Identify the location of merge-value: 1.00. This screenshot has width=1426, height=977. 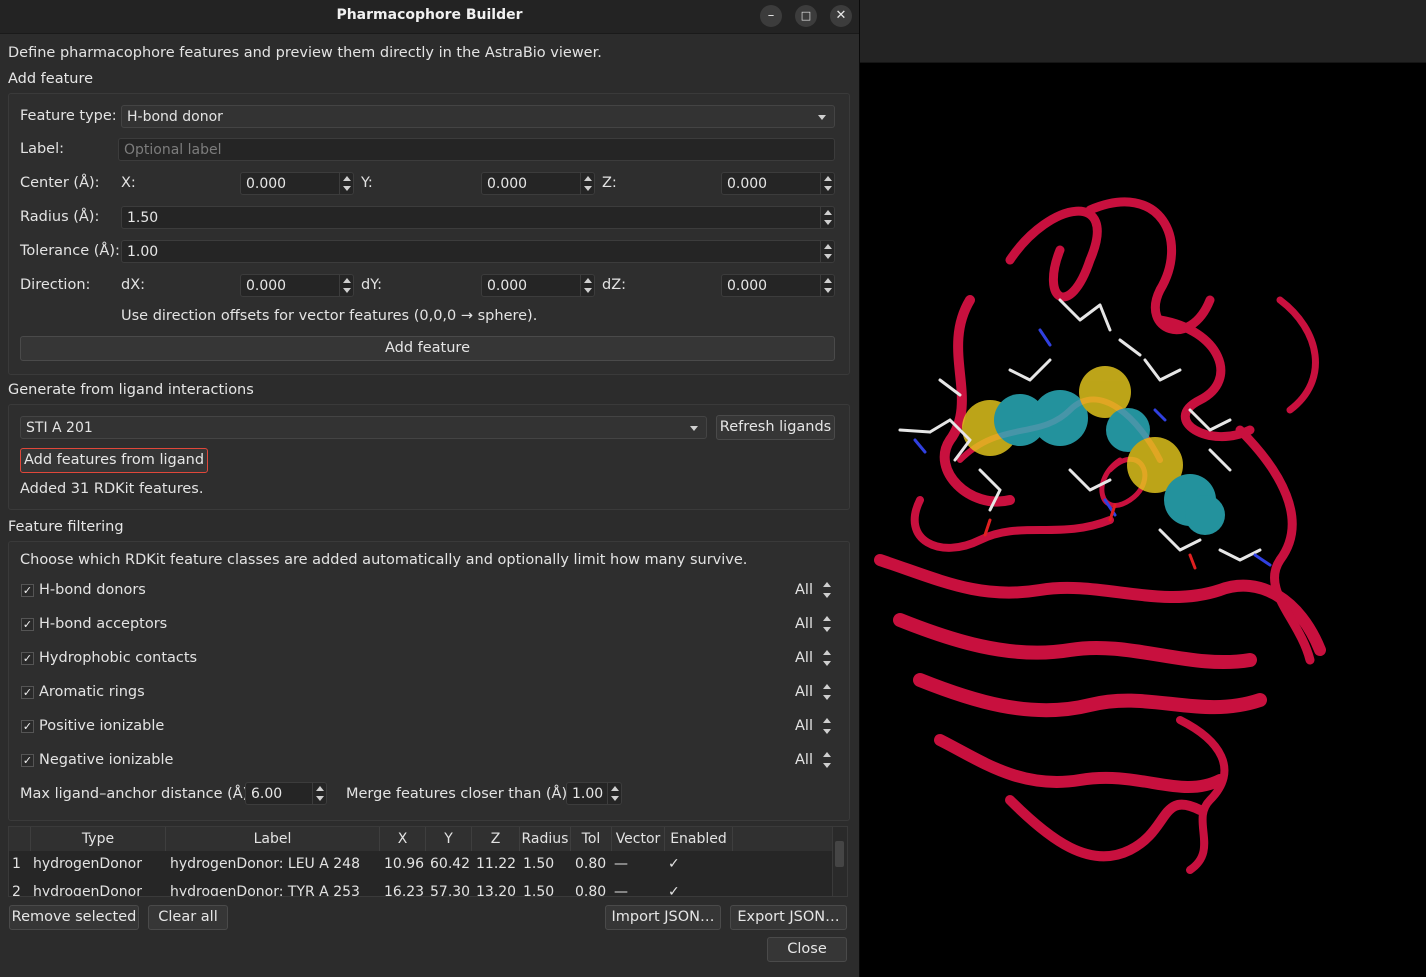
(588, 794).